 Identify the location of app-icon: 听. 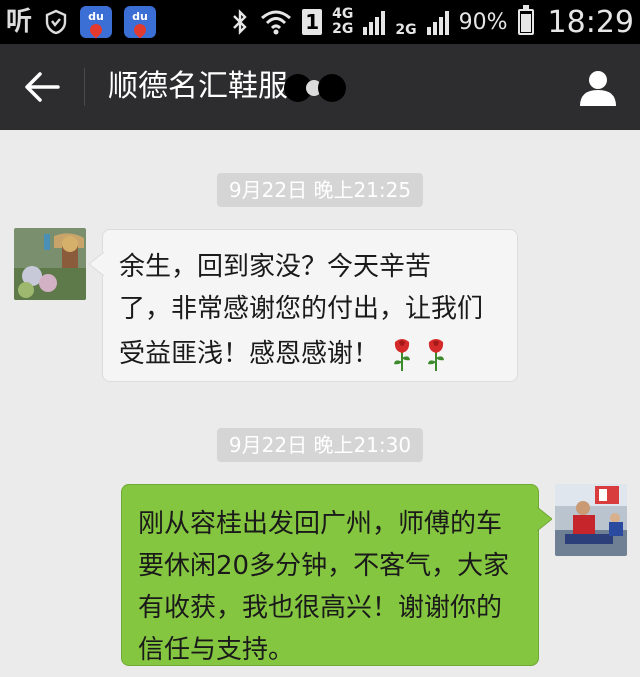
(19, 22).